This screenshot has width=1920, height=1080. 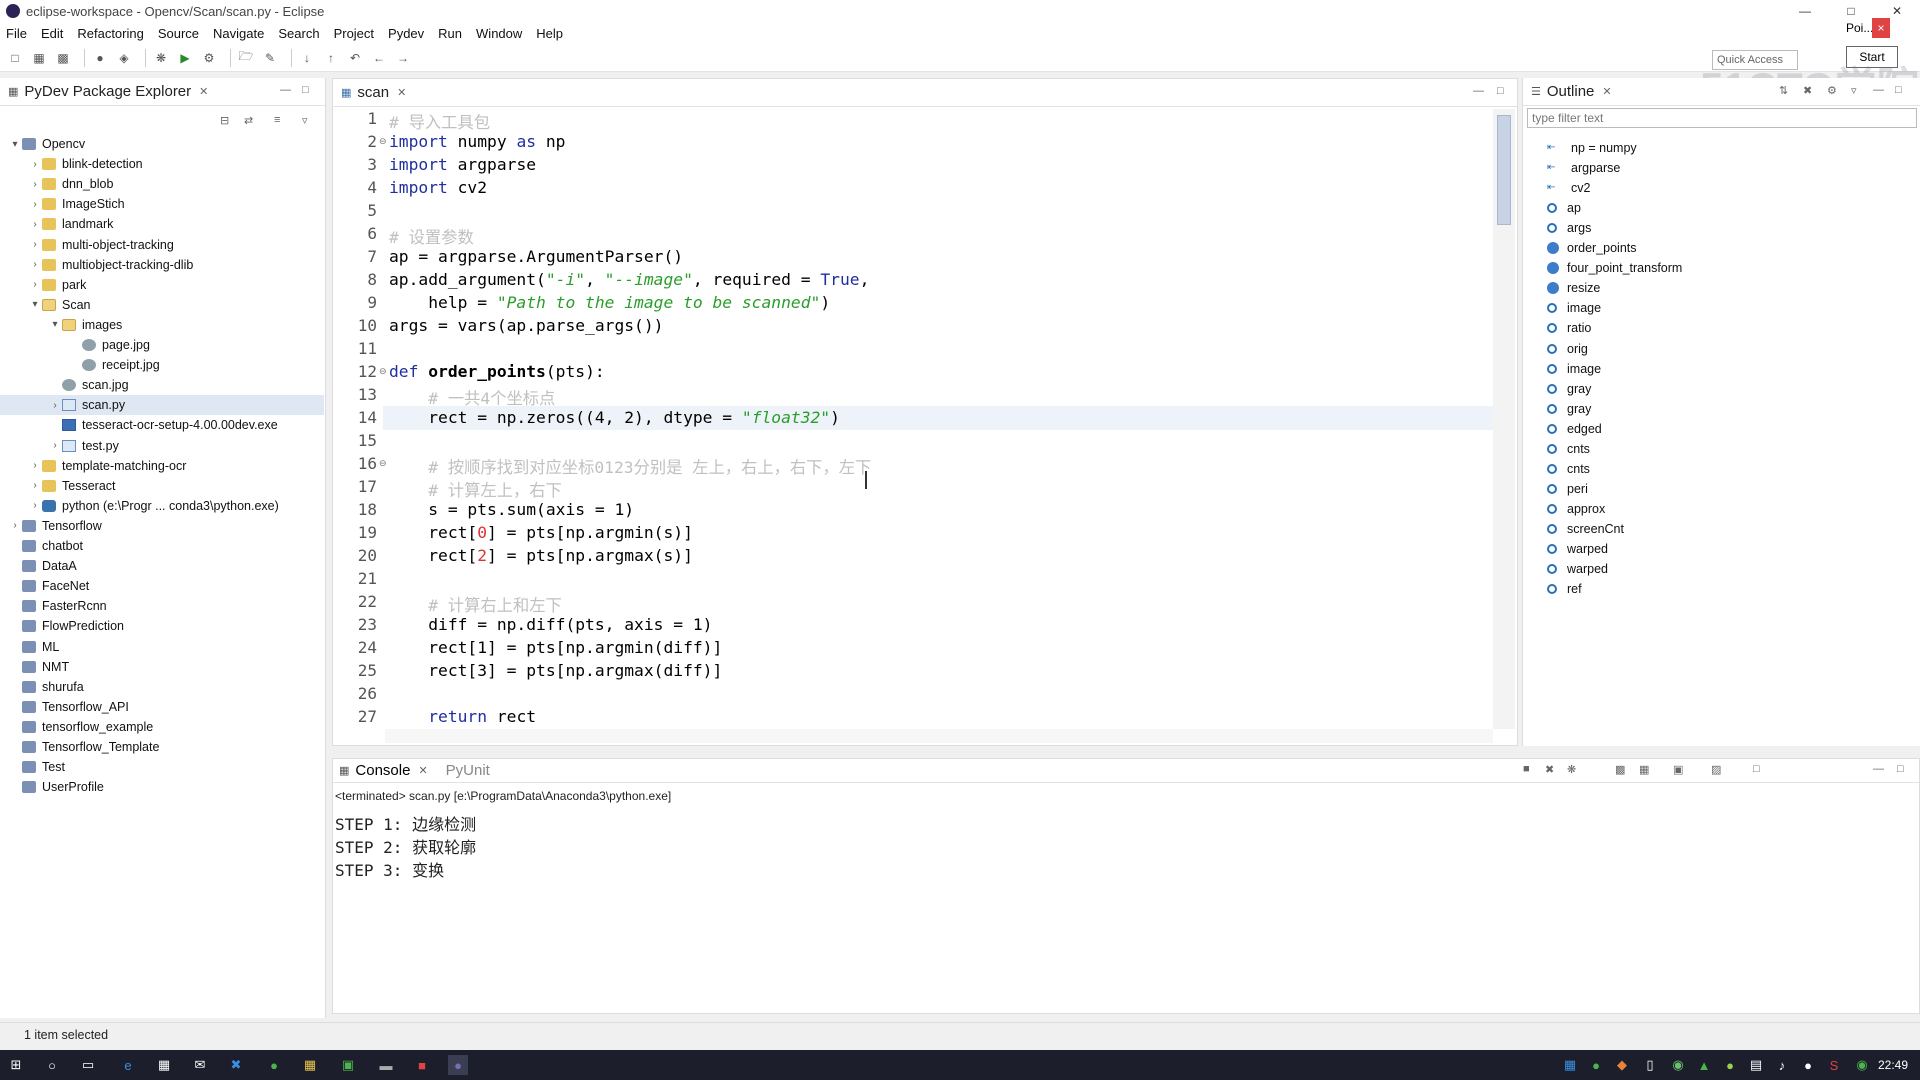 I want to click on menu-edit: Edit, so click(x=52, y=33).